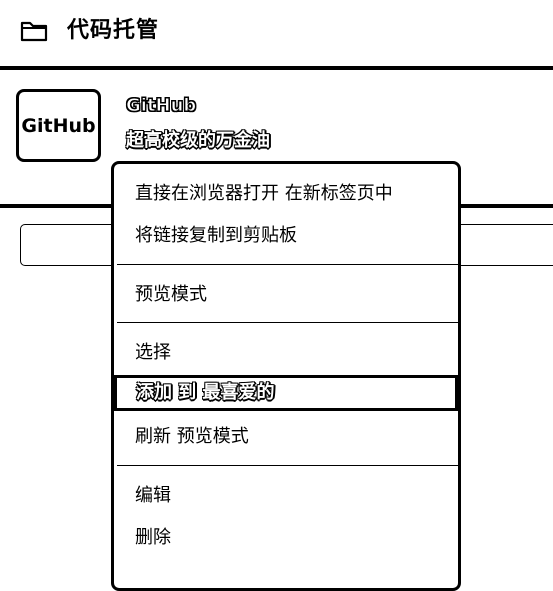 Image resolution: width=553 pixels, height=591 pixels. I want to click on menu-item-edit: 编辑, so click(295, 496).